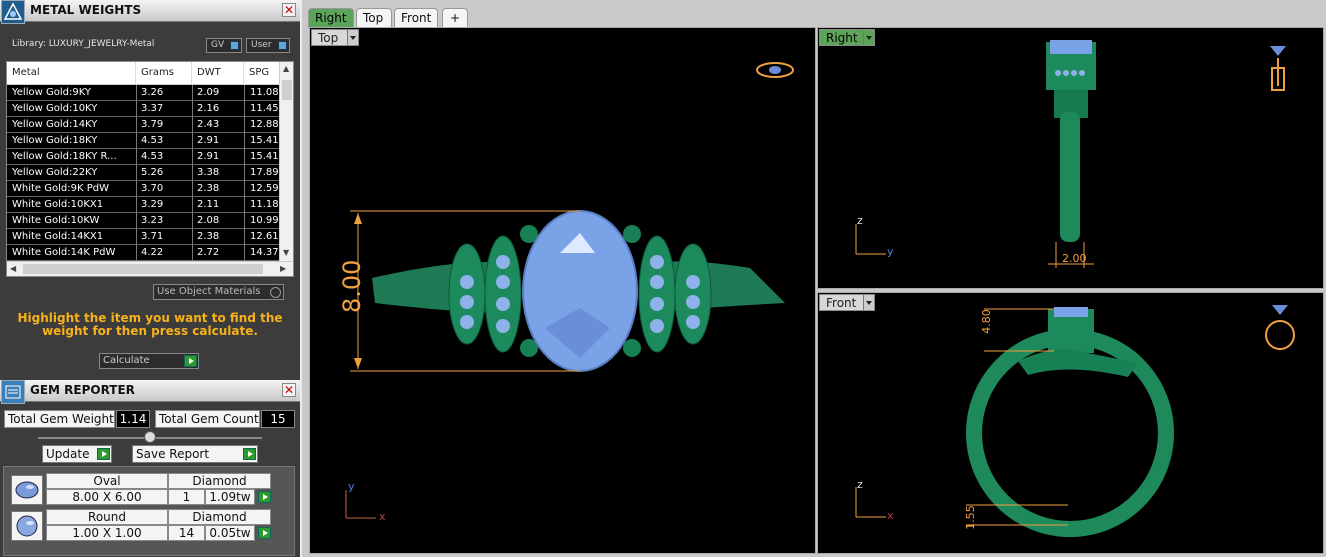 This screenshot has width=1326, height=557. What do you see at coordinates (289, 390) in the screenshot?
I see `gem-reporter-close-button: ✕` at bounding box center [289, 390].